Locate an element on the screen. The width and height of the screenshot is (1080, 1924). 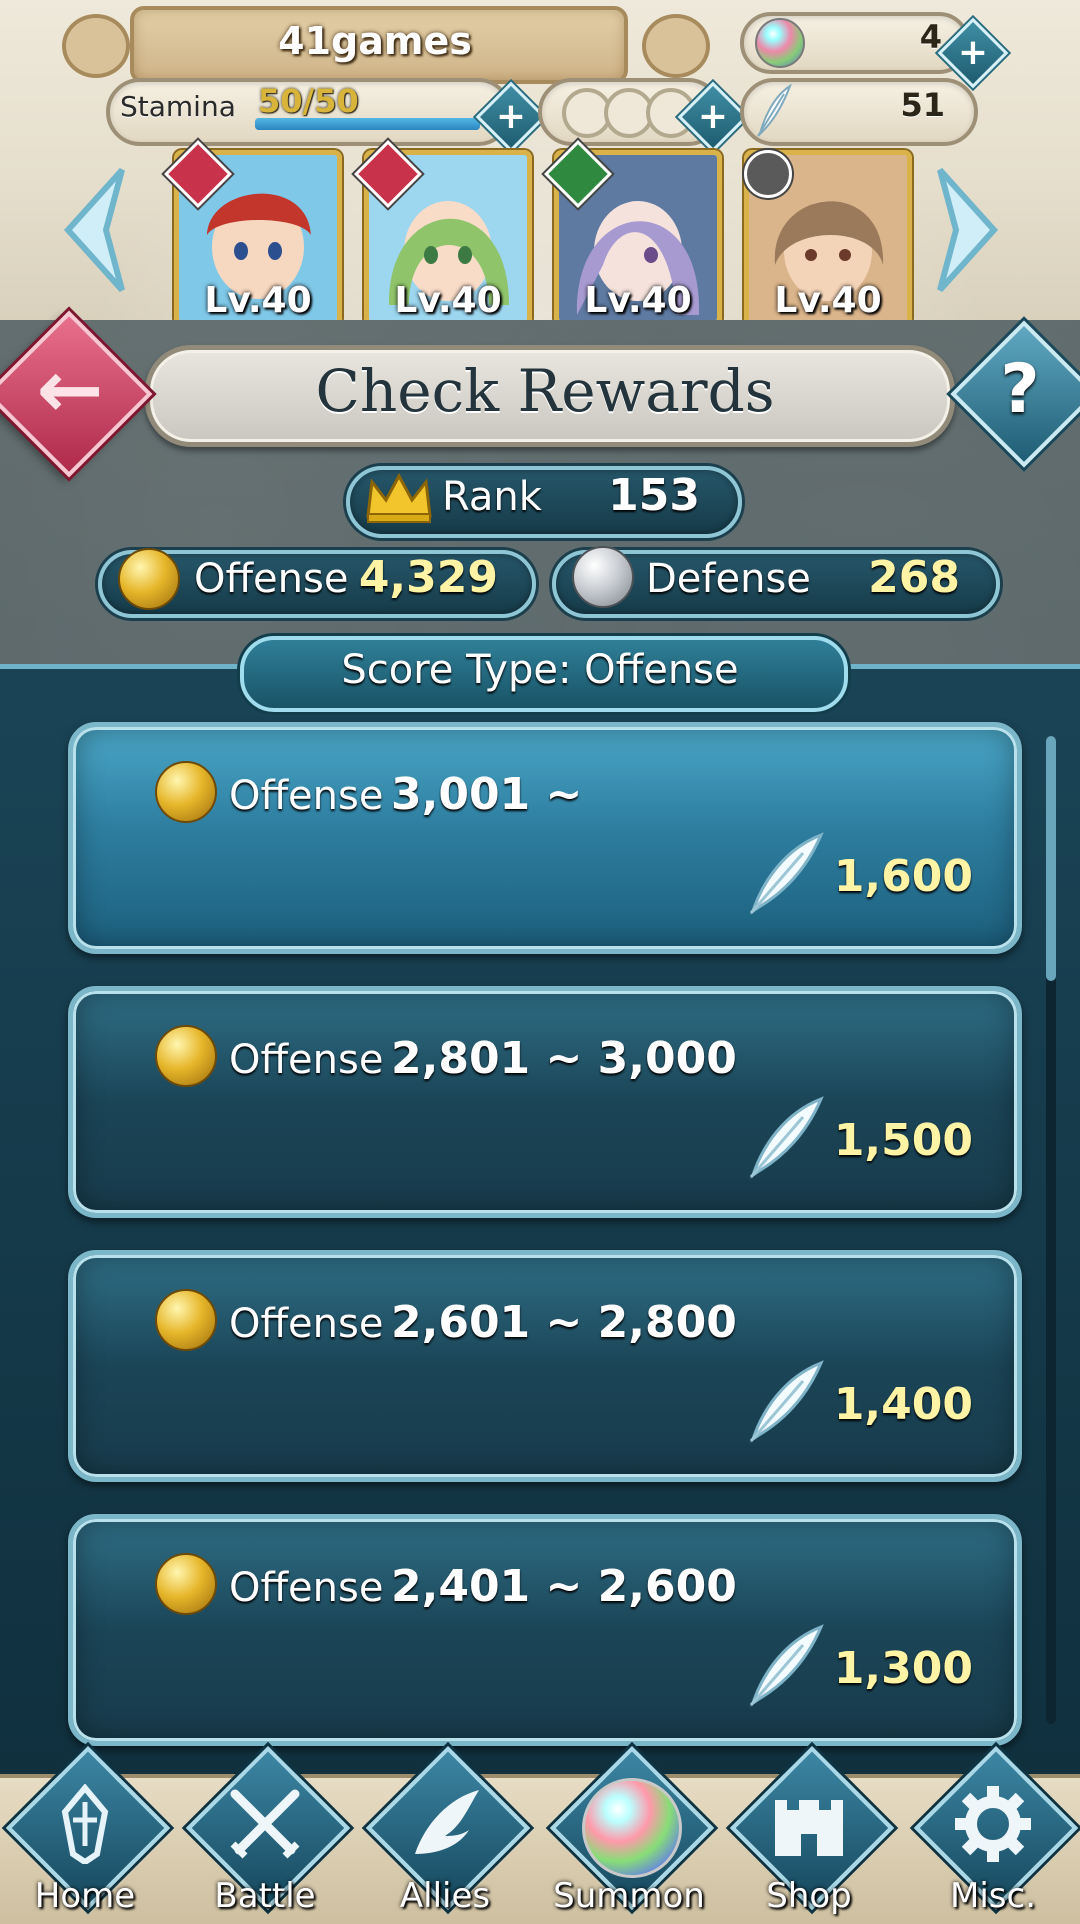
defense-value: 268 is located at coordinates (914, 577).